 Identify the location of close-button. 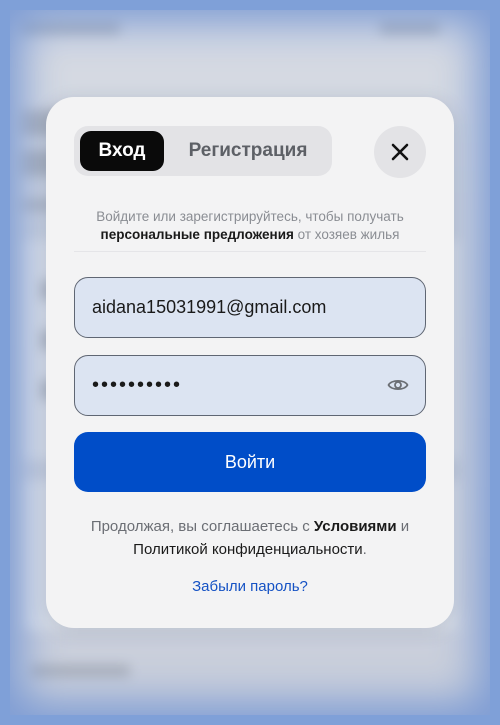
(400, 152).